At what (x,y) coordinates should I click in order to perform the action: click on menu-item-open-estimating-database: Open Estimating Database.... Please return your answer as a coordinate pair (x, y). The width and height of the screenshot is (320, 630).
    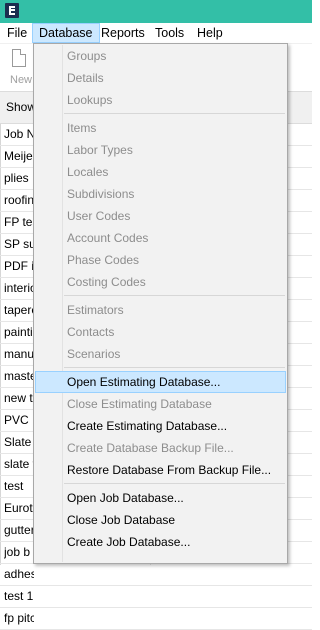
    Looking at the image, I should click on (160, 382).